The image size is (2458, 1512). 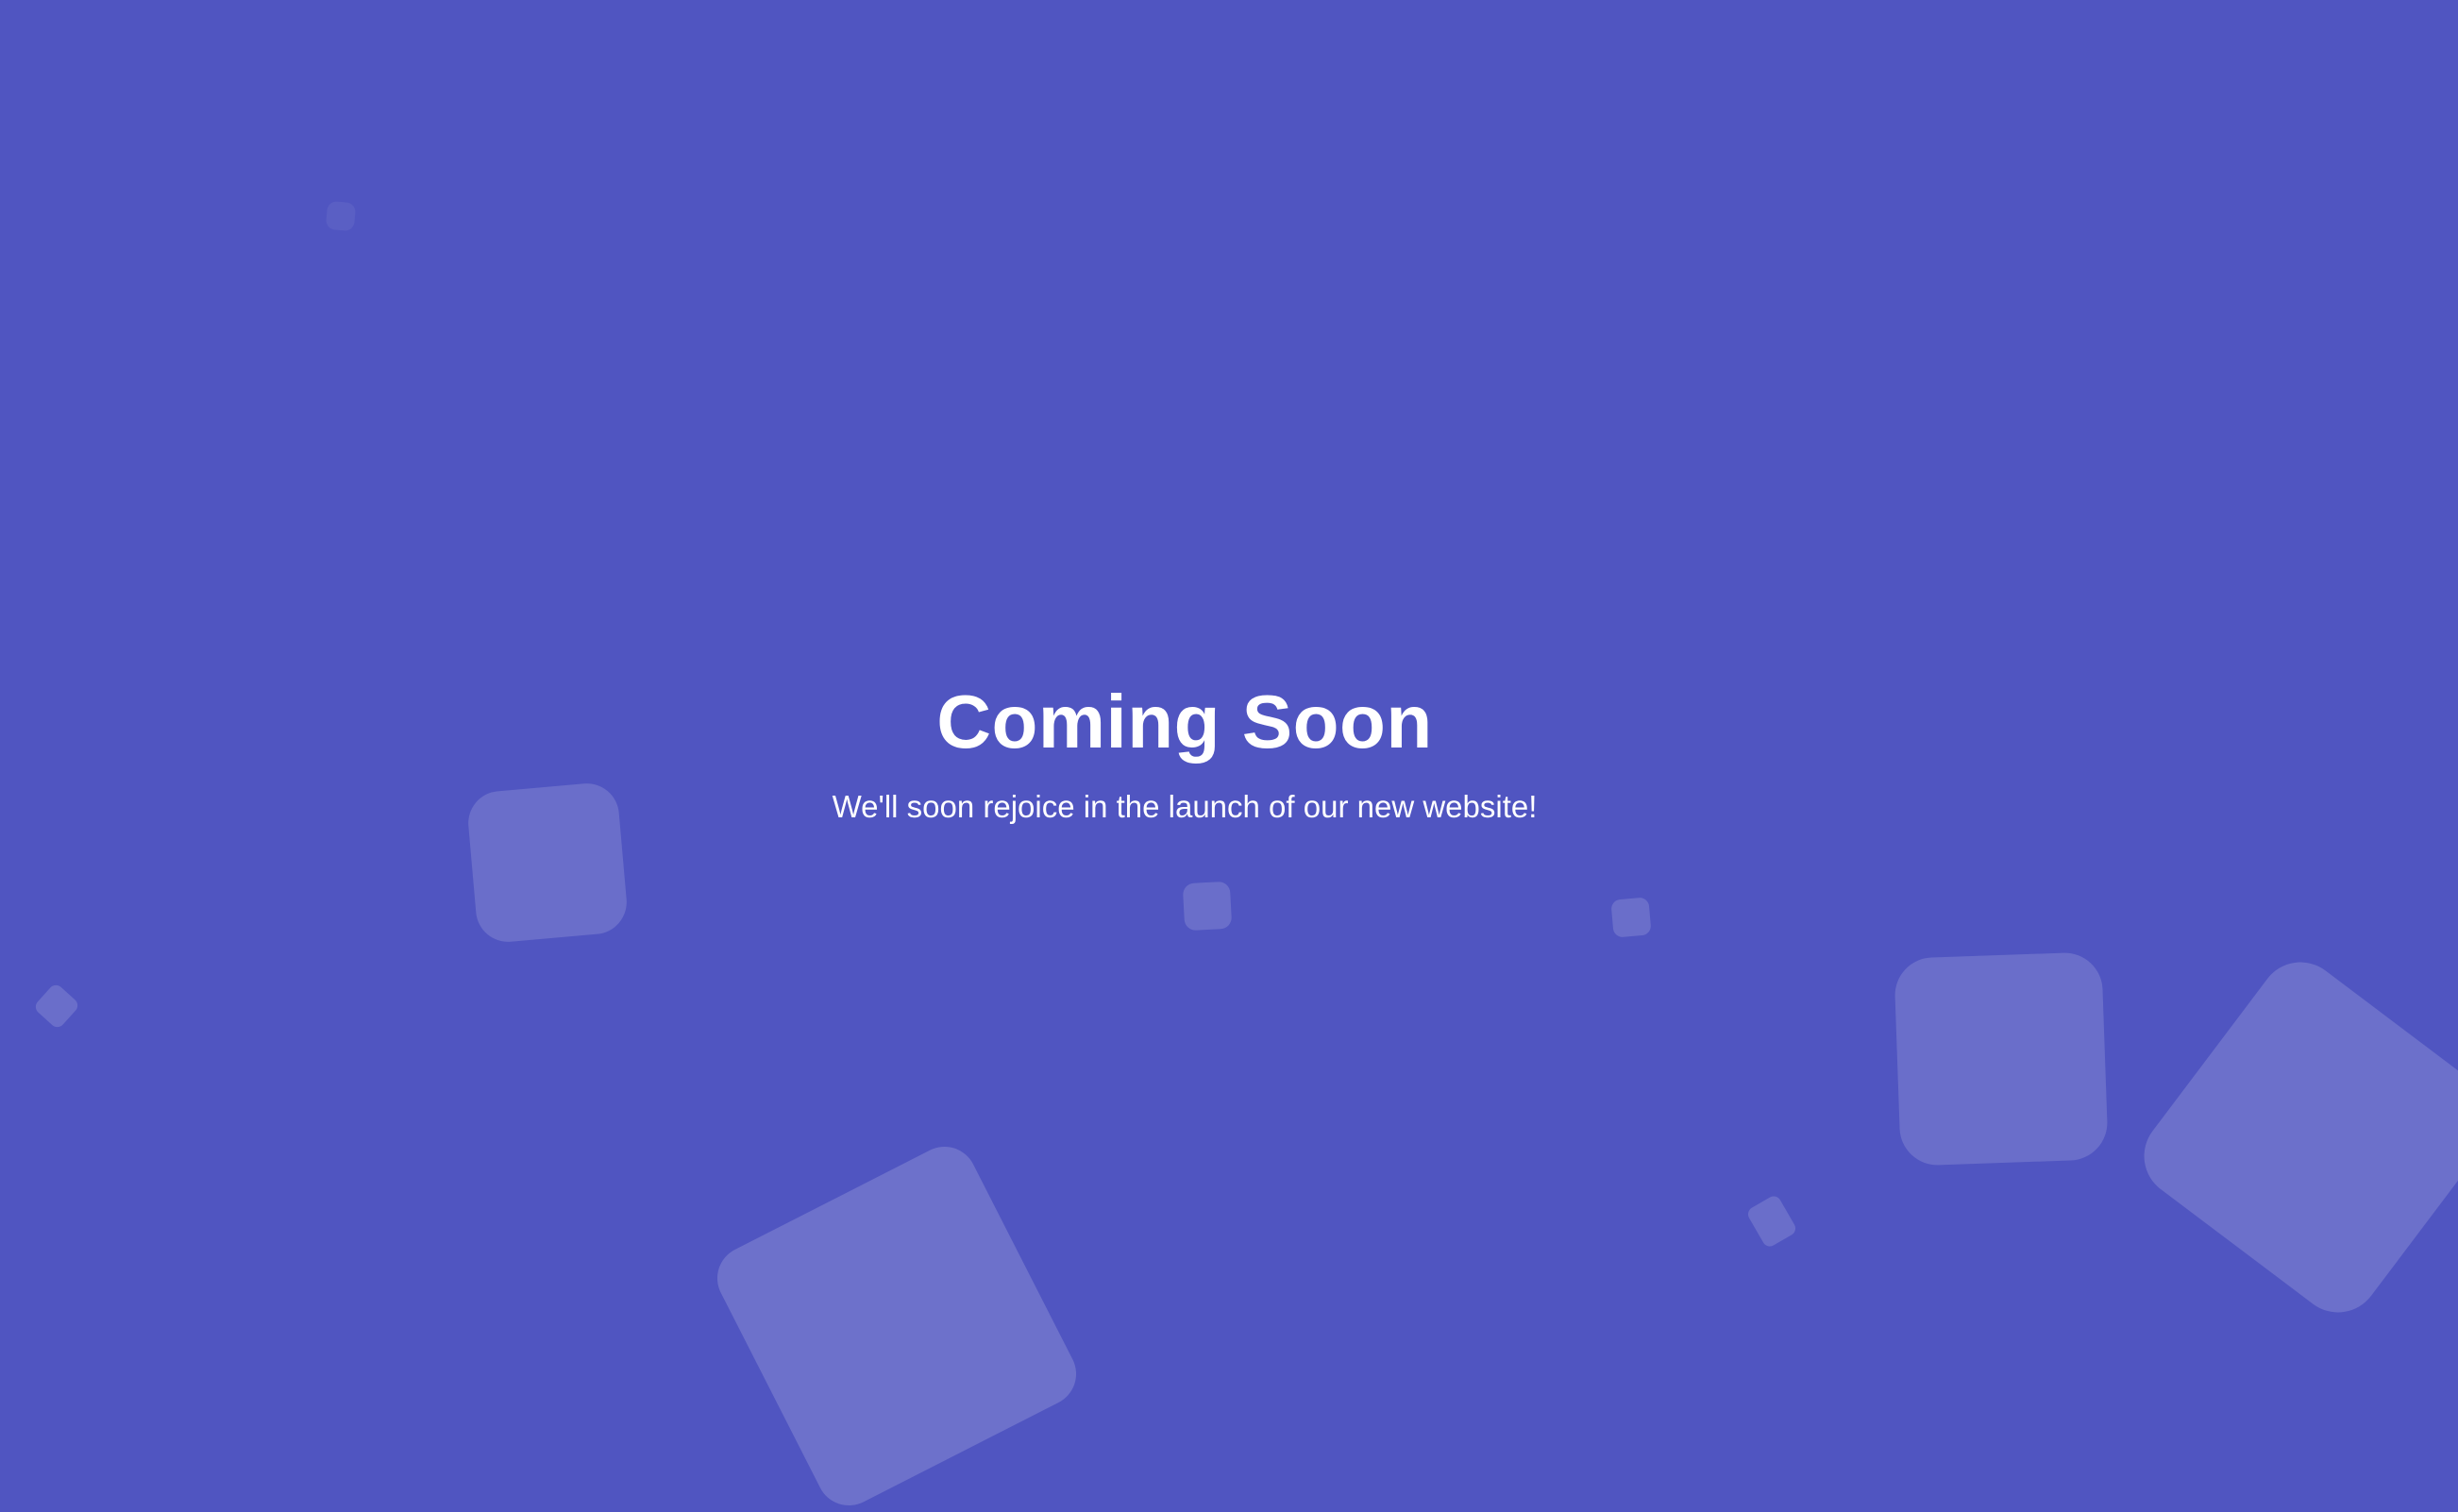 What do you see at coordinates (1184, 722) in the screenshot?
I see `page-title: Coming Soon` at bounding box center [1184, 722].